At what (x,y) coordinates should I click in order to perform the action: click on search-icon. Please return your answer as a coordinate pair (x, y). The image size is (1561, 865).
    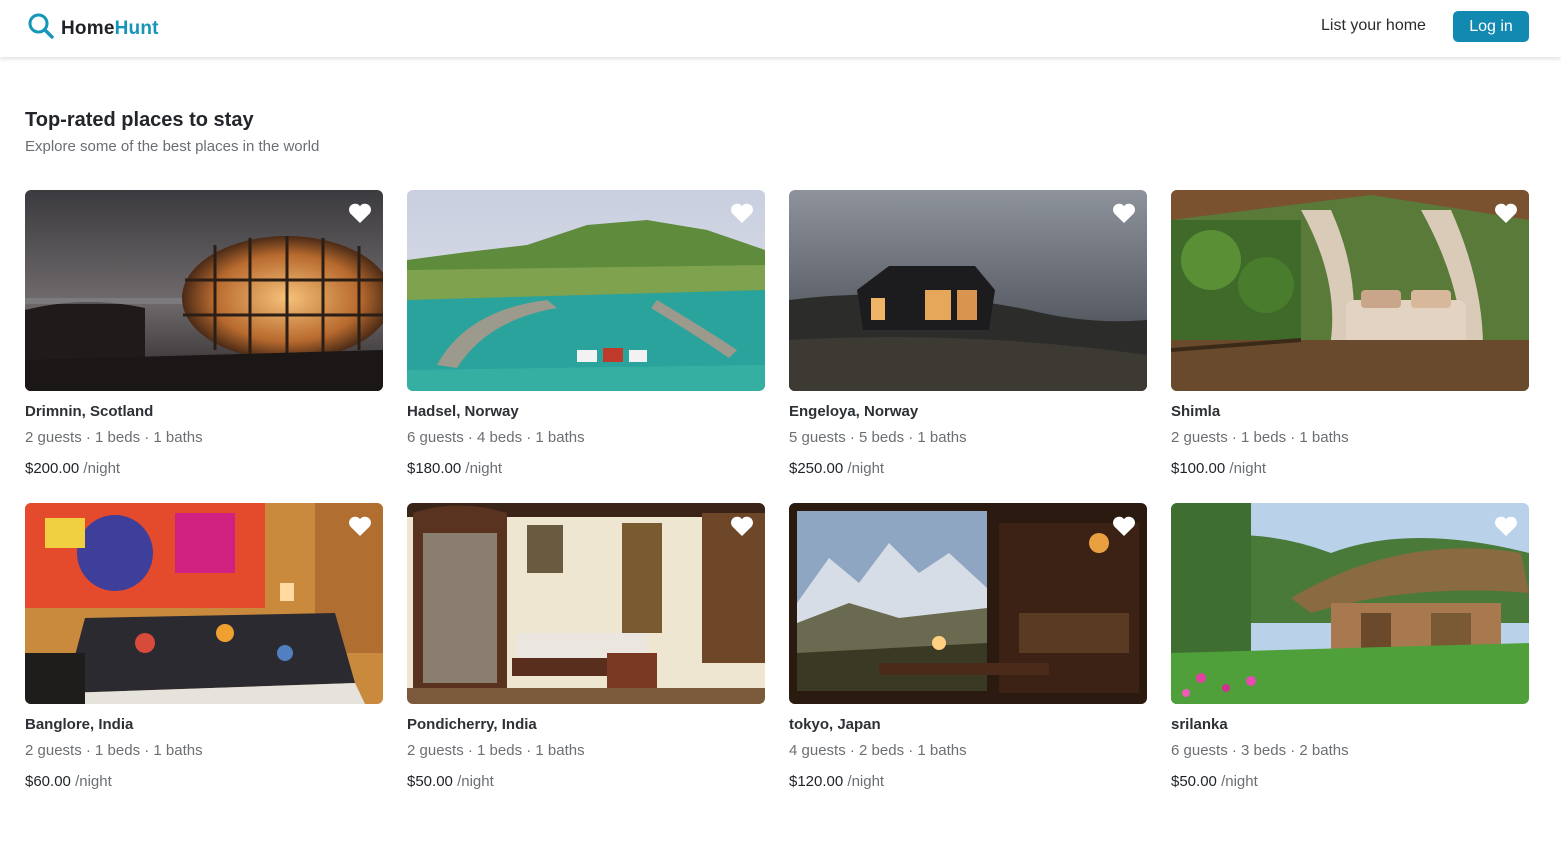
    Looking at the image, I should click on (41, 28).